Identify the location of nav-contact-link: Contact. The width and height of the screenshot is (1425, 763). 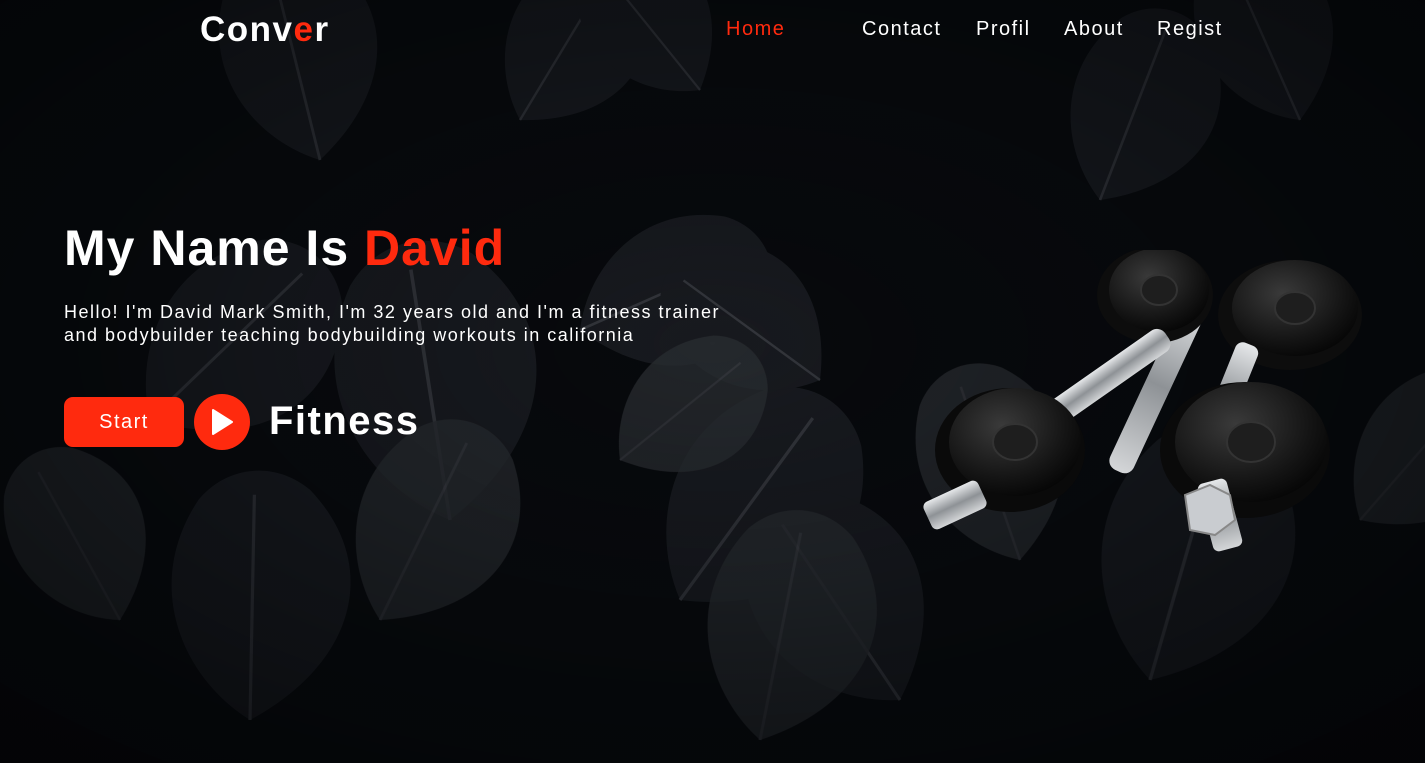
(901, 29).